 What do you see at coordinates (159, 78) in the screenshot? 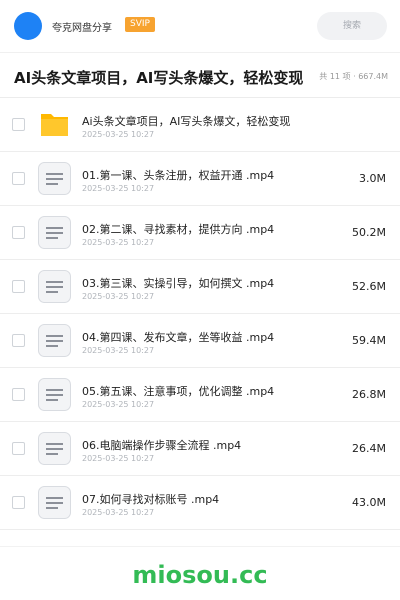
I see `page-title: AI头条文章项目，AI写头条爆文，轻松变现` at bounding box center [159, 78].